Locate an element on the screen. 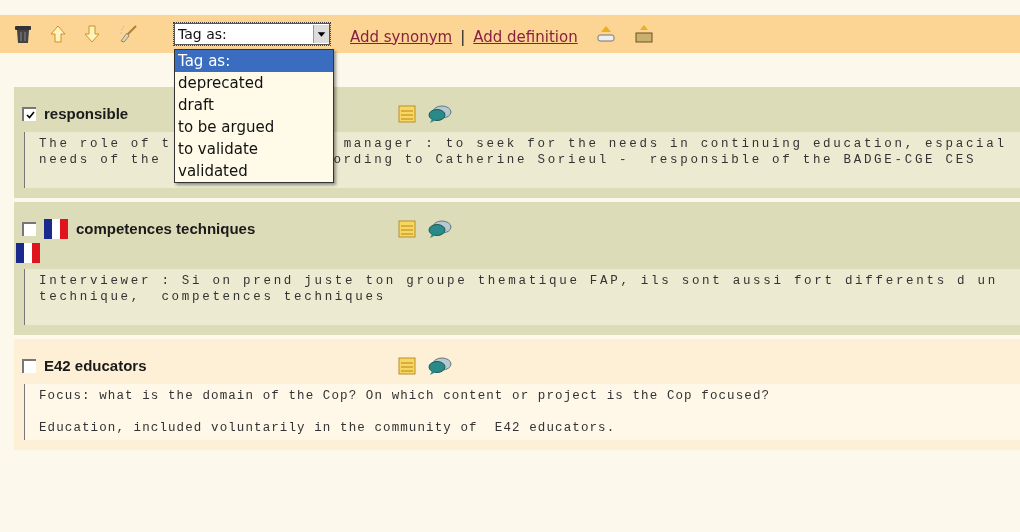 The height and width of the screenshot is (532, 1020). eject-icon is located at coordinates (605, 34).